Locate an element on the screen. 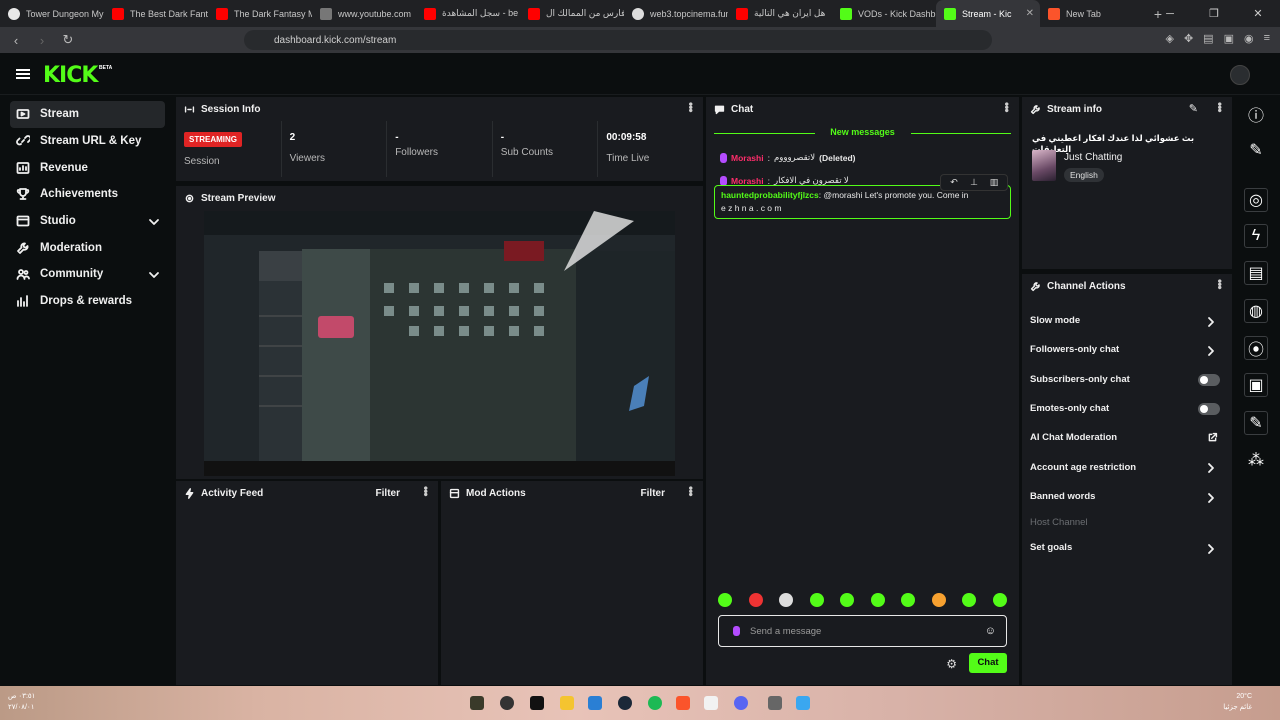 Image resolution: width=1280 pixels, height=720 pixels. trash-icon: ▥ is located at coordinates (994, 182).